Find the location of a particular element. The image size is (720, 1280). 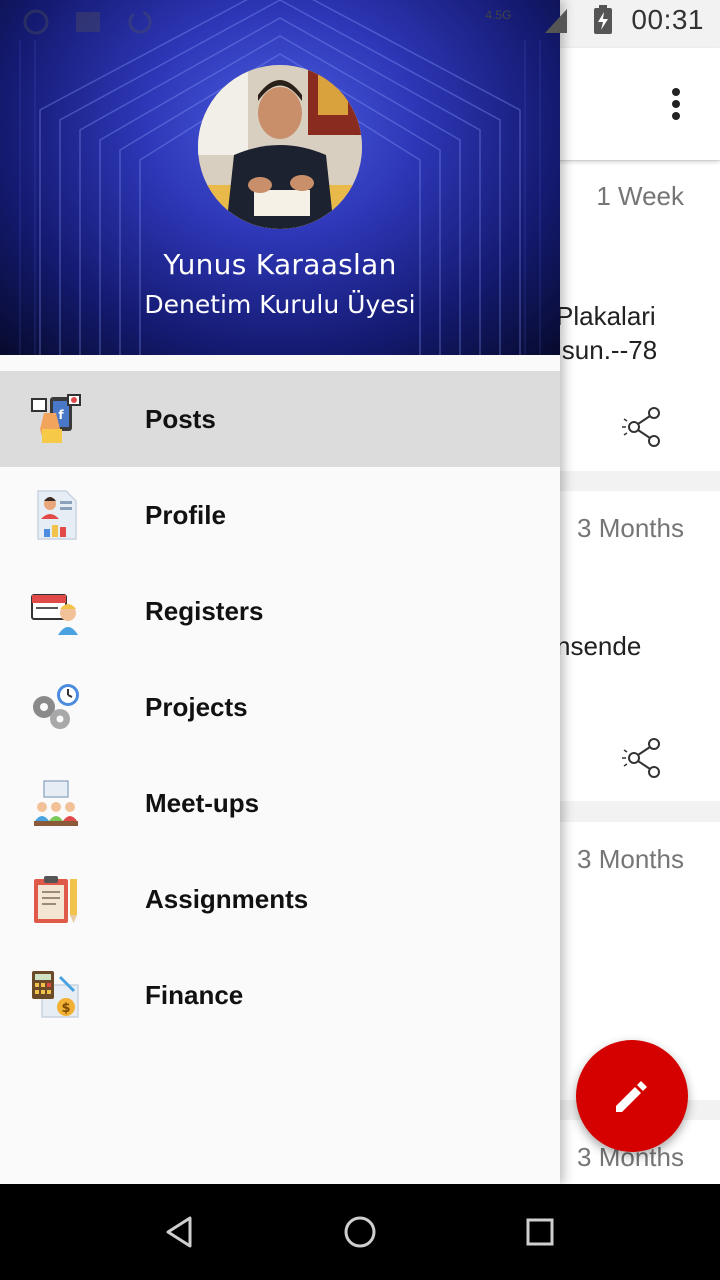

menu-item-assignments: Assignments is located at coordinates (280, 899).